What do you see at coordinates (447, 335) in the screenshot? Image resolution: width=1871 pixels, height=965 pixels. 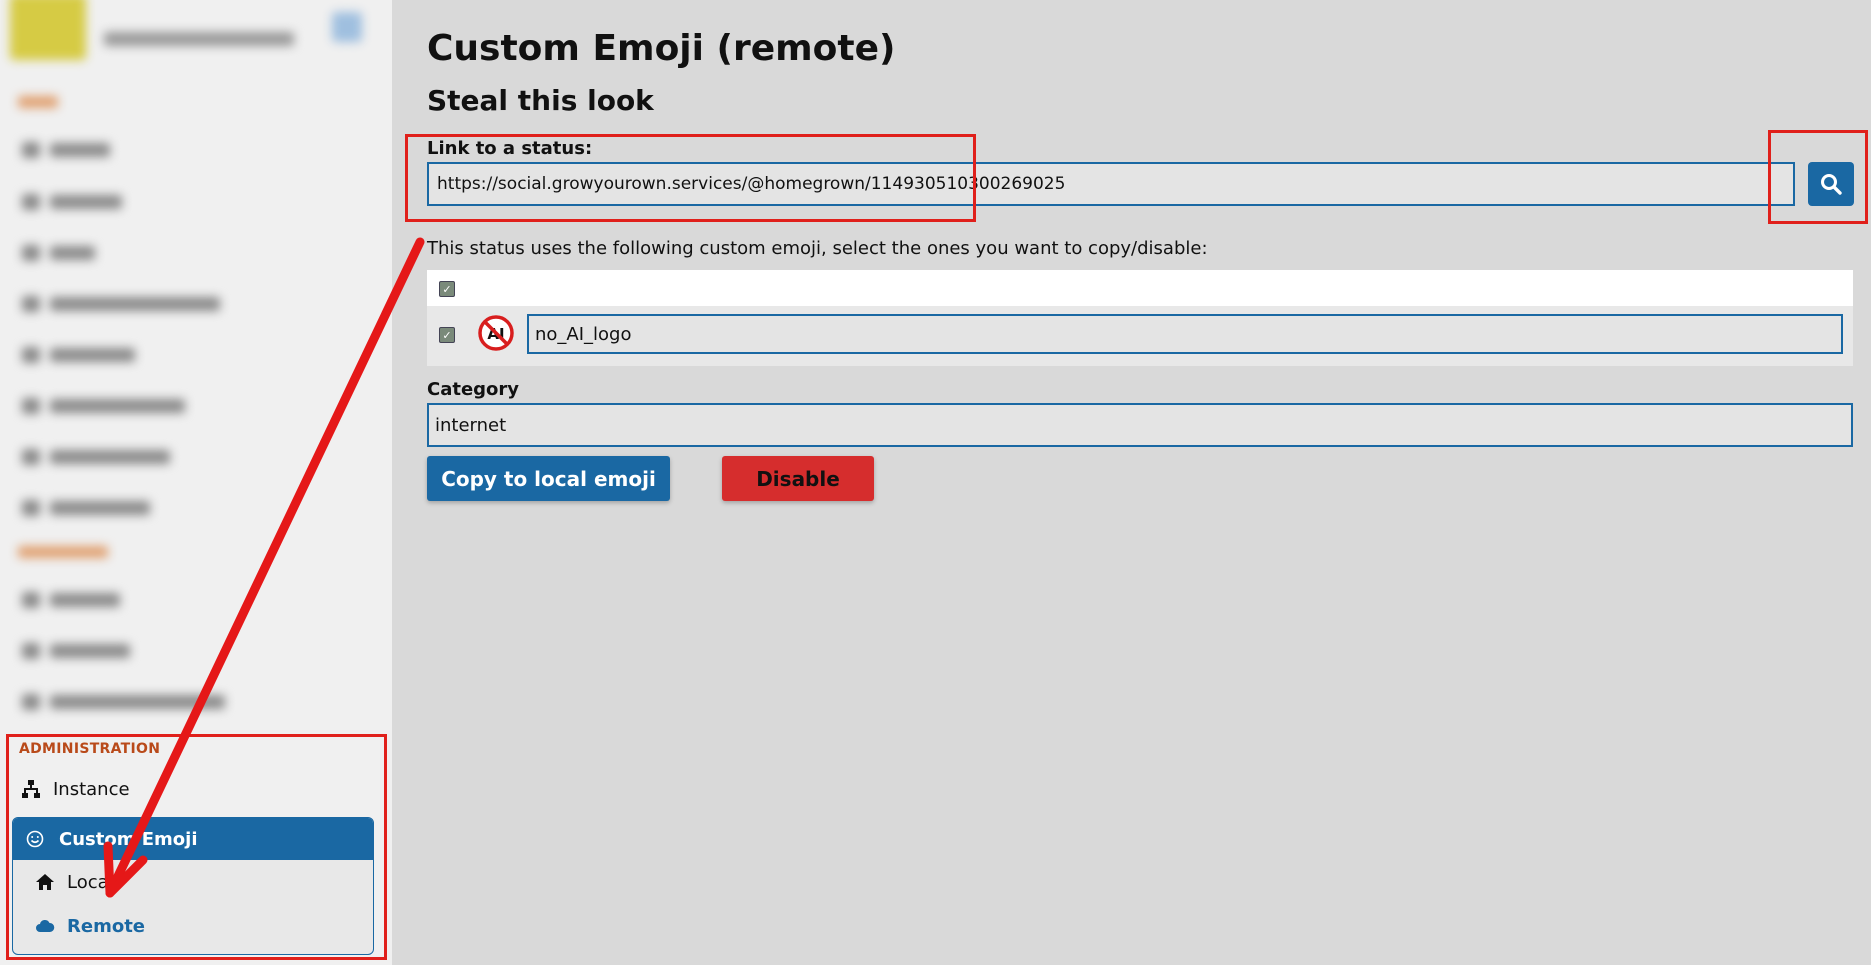 I see `emoji-checkbox: ✓` at bounding box center [447, 335].